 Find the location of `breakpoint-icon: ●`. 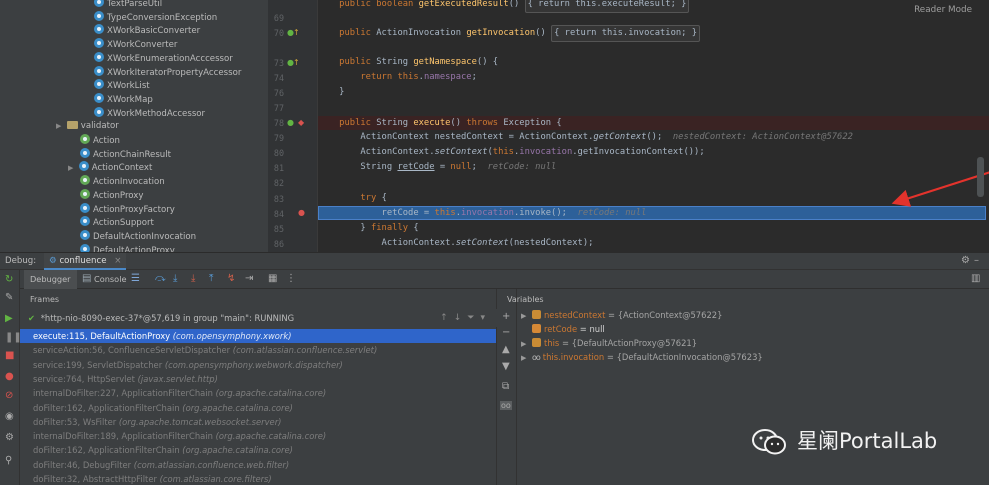

breakpoint-icon: ● is located at coordinates (301, 212).